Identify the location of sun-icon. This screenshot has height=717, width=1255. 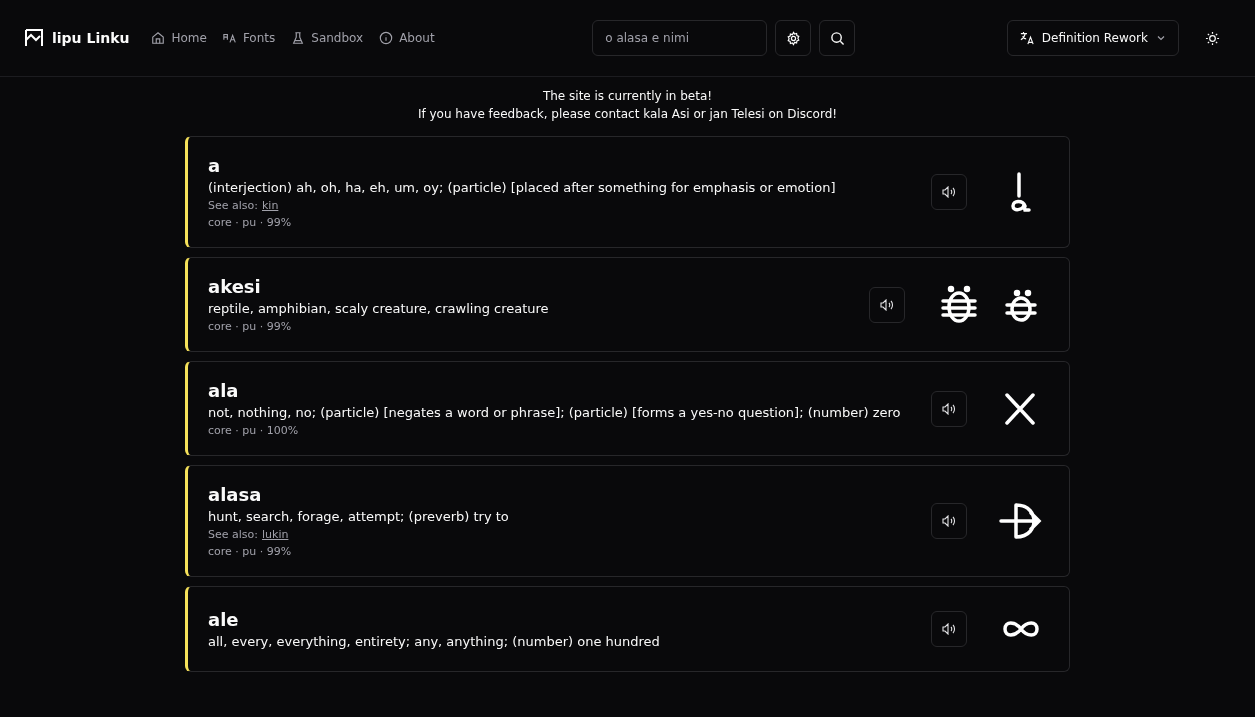
(1213, 38).